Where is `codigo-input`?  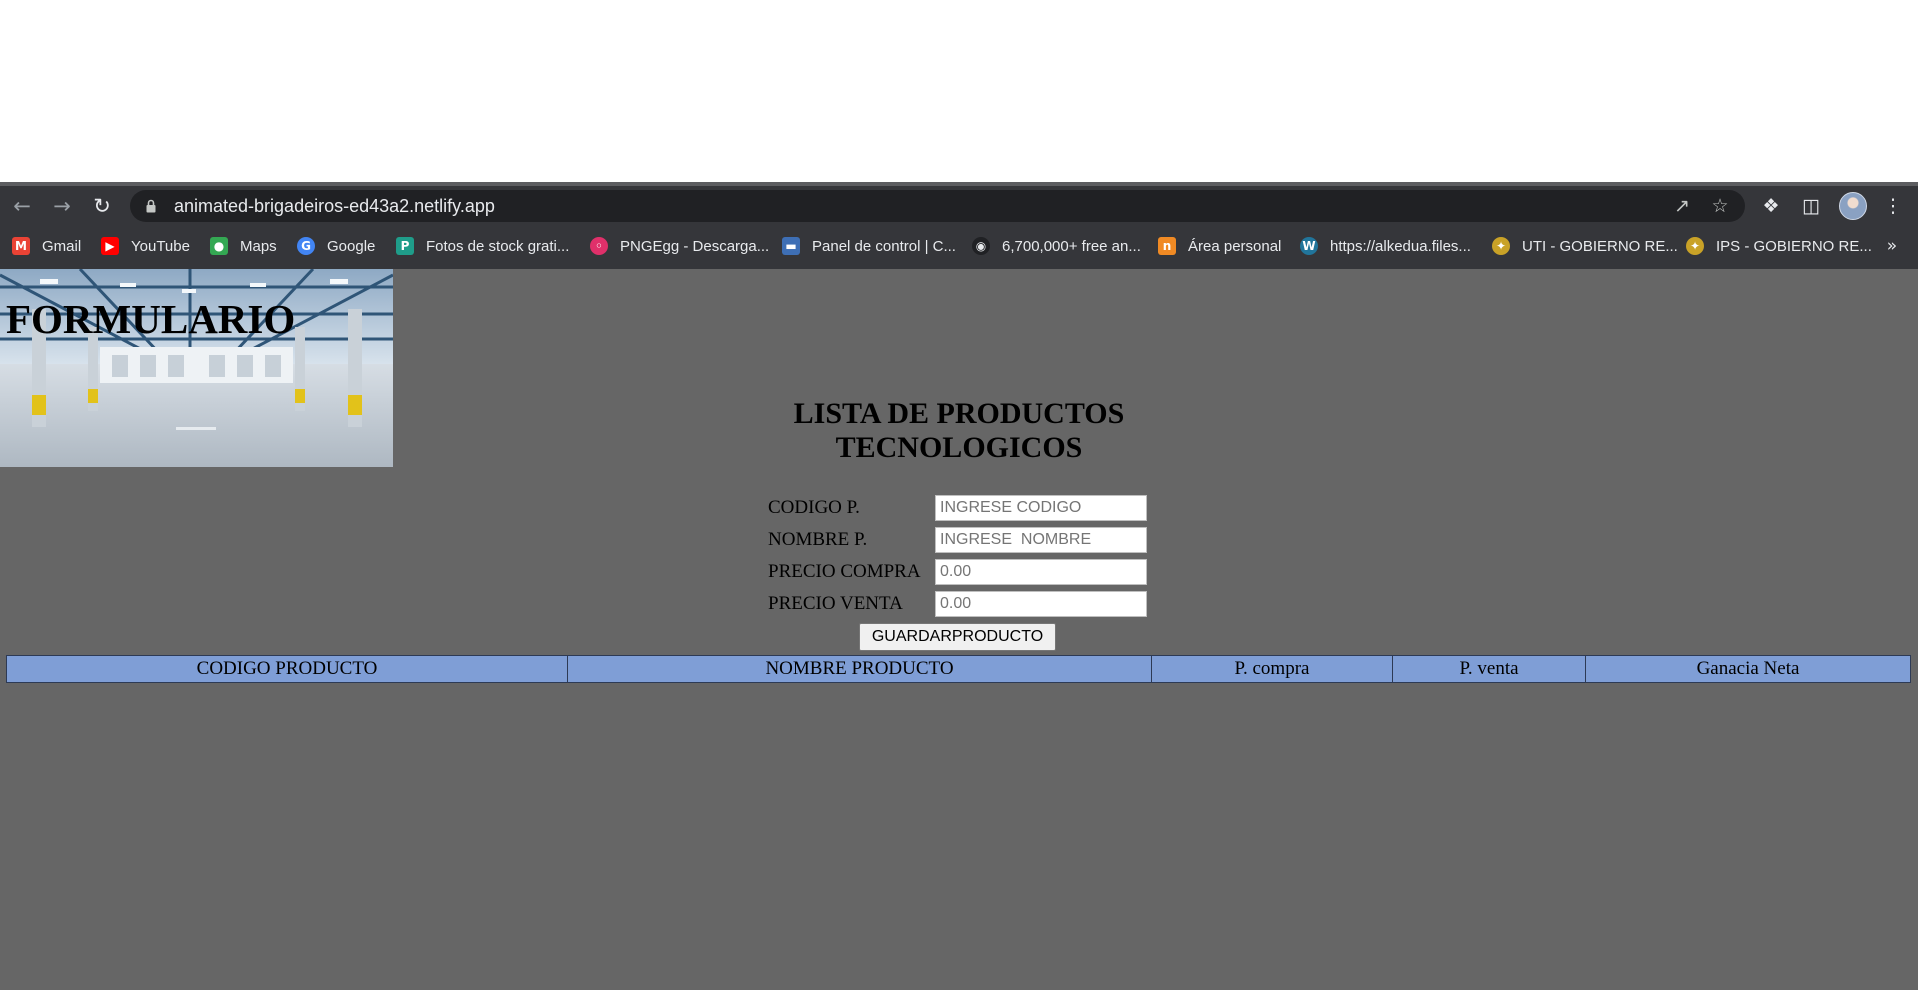
codigo-input is located at coordinates (1041, 508).